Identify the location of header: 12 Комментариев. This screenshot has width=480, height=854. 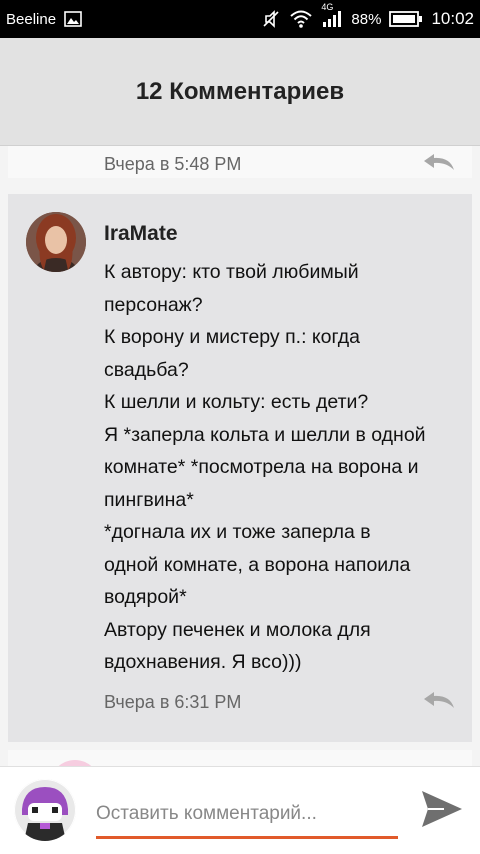
(240, 92).